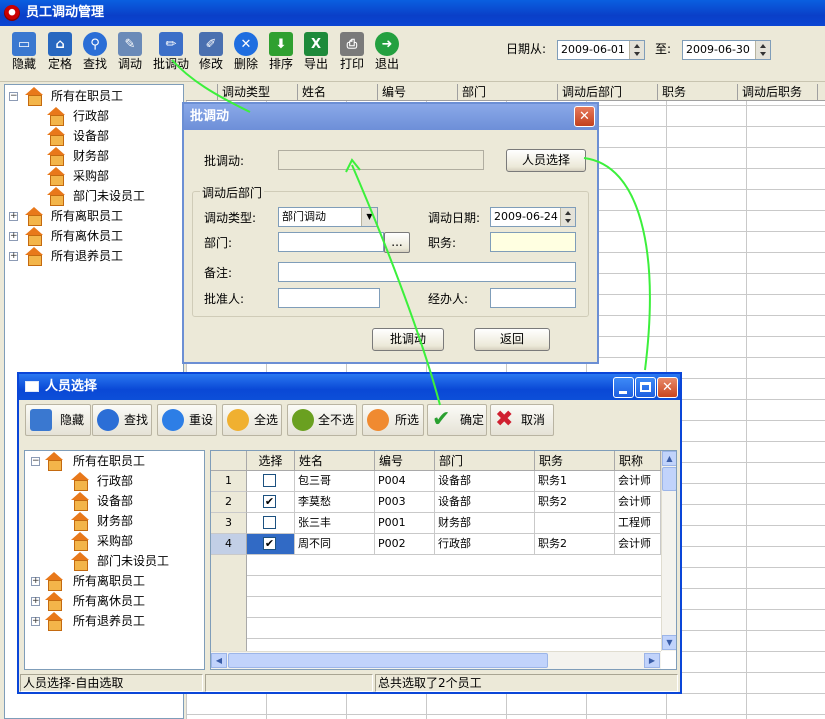  Describe the element at coordinates (669, 642) in the screenshot. I see `scroll-down-icon: ▼` at that location.